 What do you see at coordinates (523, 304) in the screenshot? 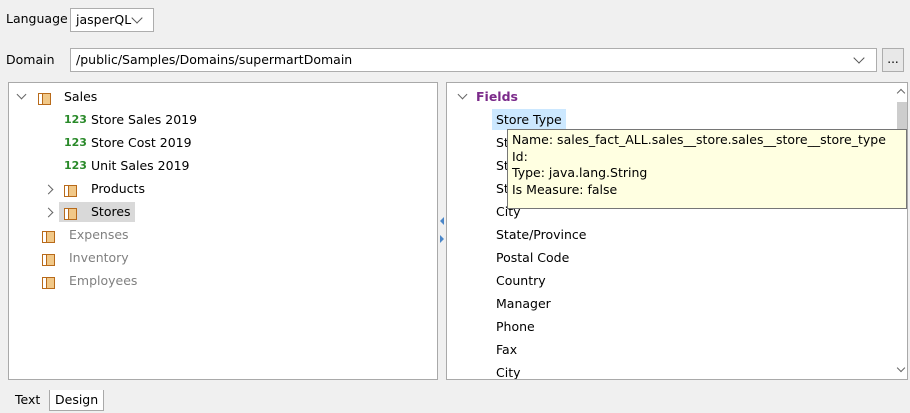
I see `field-item: Manager` at bounding box center [523, 304].